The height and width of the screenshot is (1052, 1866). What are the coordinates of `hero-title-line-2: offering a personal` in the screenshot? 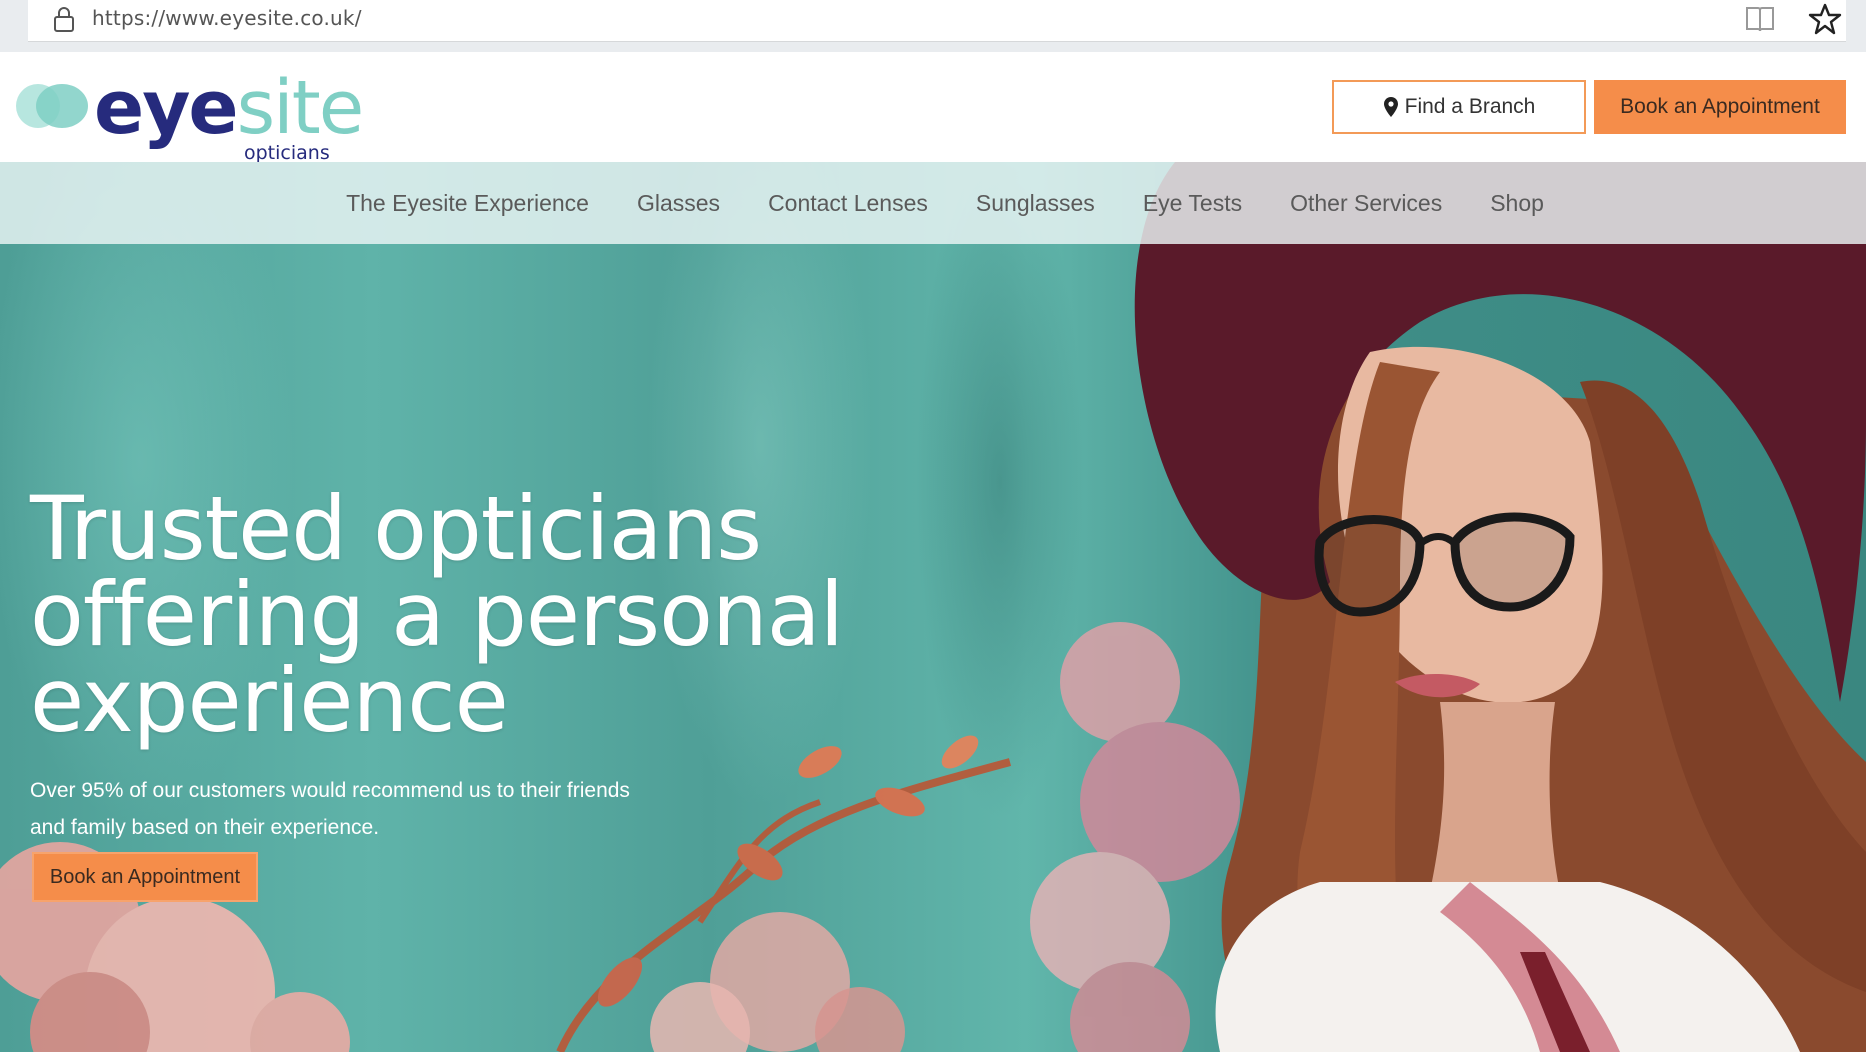 It's located at (437, 614).